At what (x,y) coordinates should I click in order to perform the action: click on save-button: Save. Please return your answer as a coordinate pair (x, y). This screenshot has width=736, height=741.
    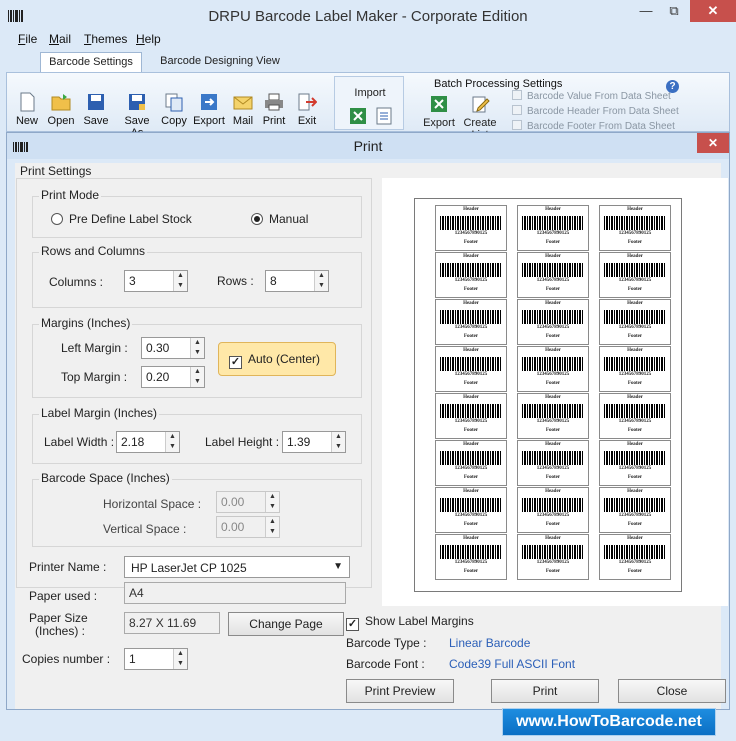
    Looking at the image, I should click on (96, 109).